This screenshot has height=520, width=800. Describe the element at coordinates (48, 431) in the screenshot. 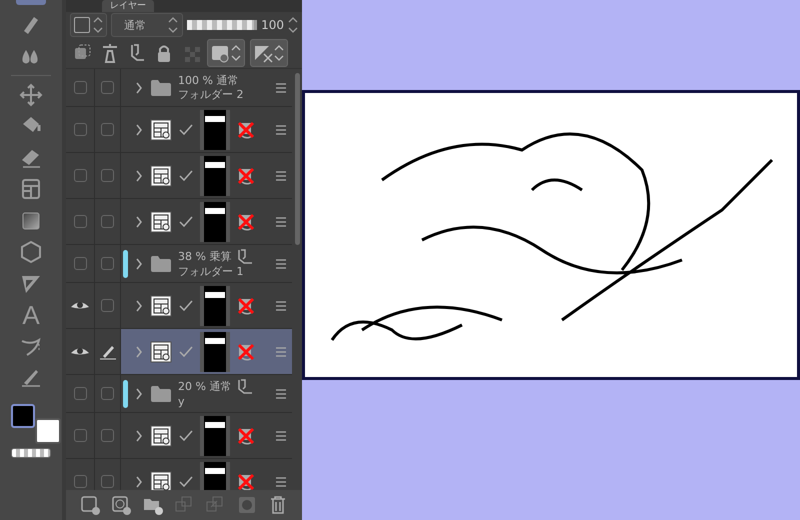

I see `sub-color-swatch` at that location.